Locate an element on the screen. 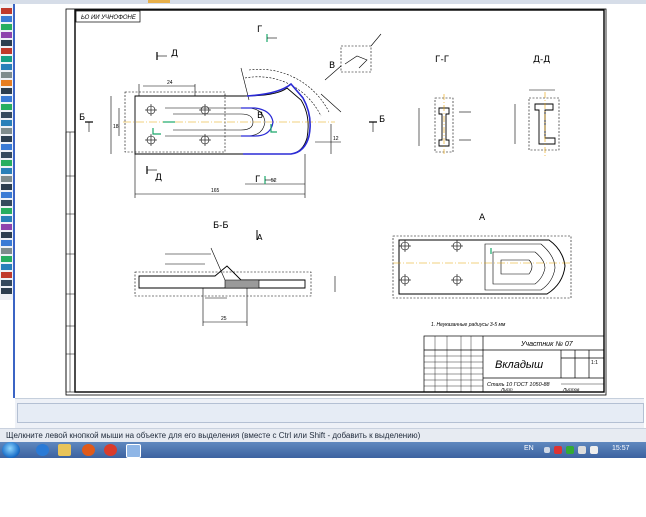 Image resolution: width=646 pixels, height=517 pixels. property-panel is located at coordinates (329, 413).